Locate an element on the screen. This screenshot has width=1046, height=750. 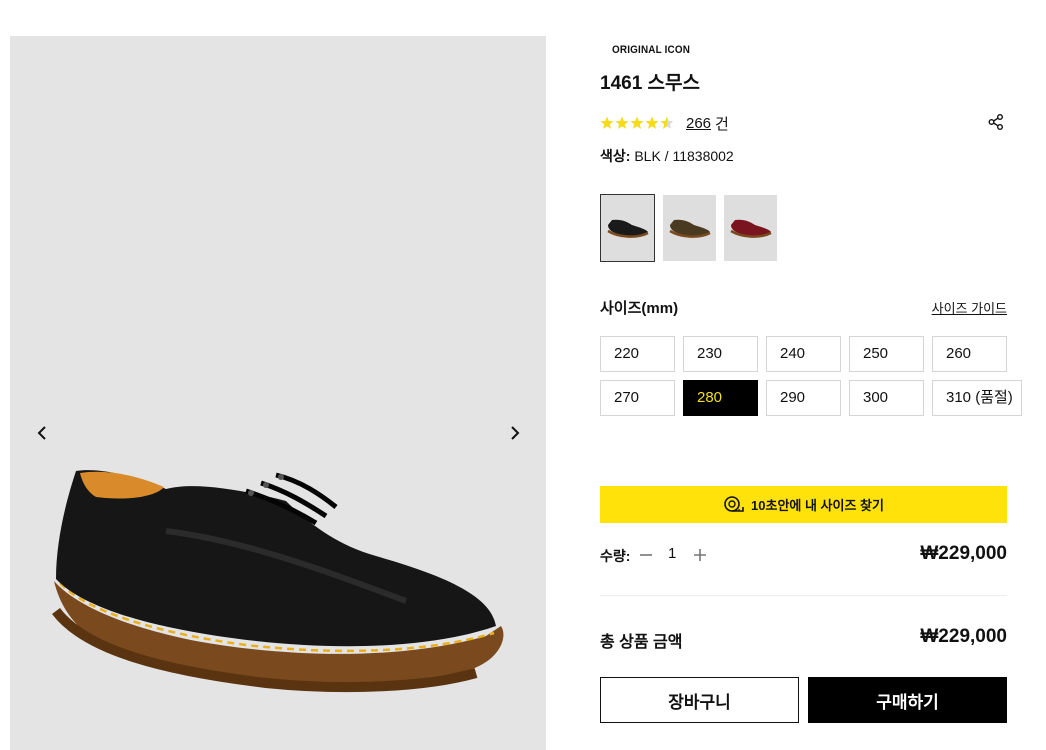
quantity-row: 수량: 1 ₩229,000 is located at coordinates (803, 555).